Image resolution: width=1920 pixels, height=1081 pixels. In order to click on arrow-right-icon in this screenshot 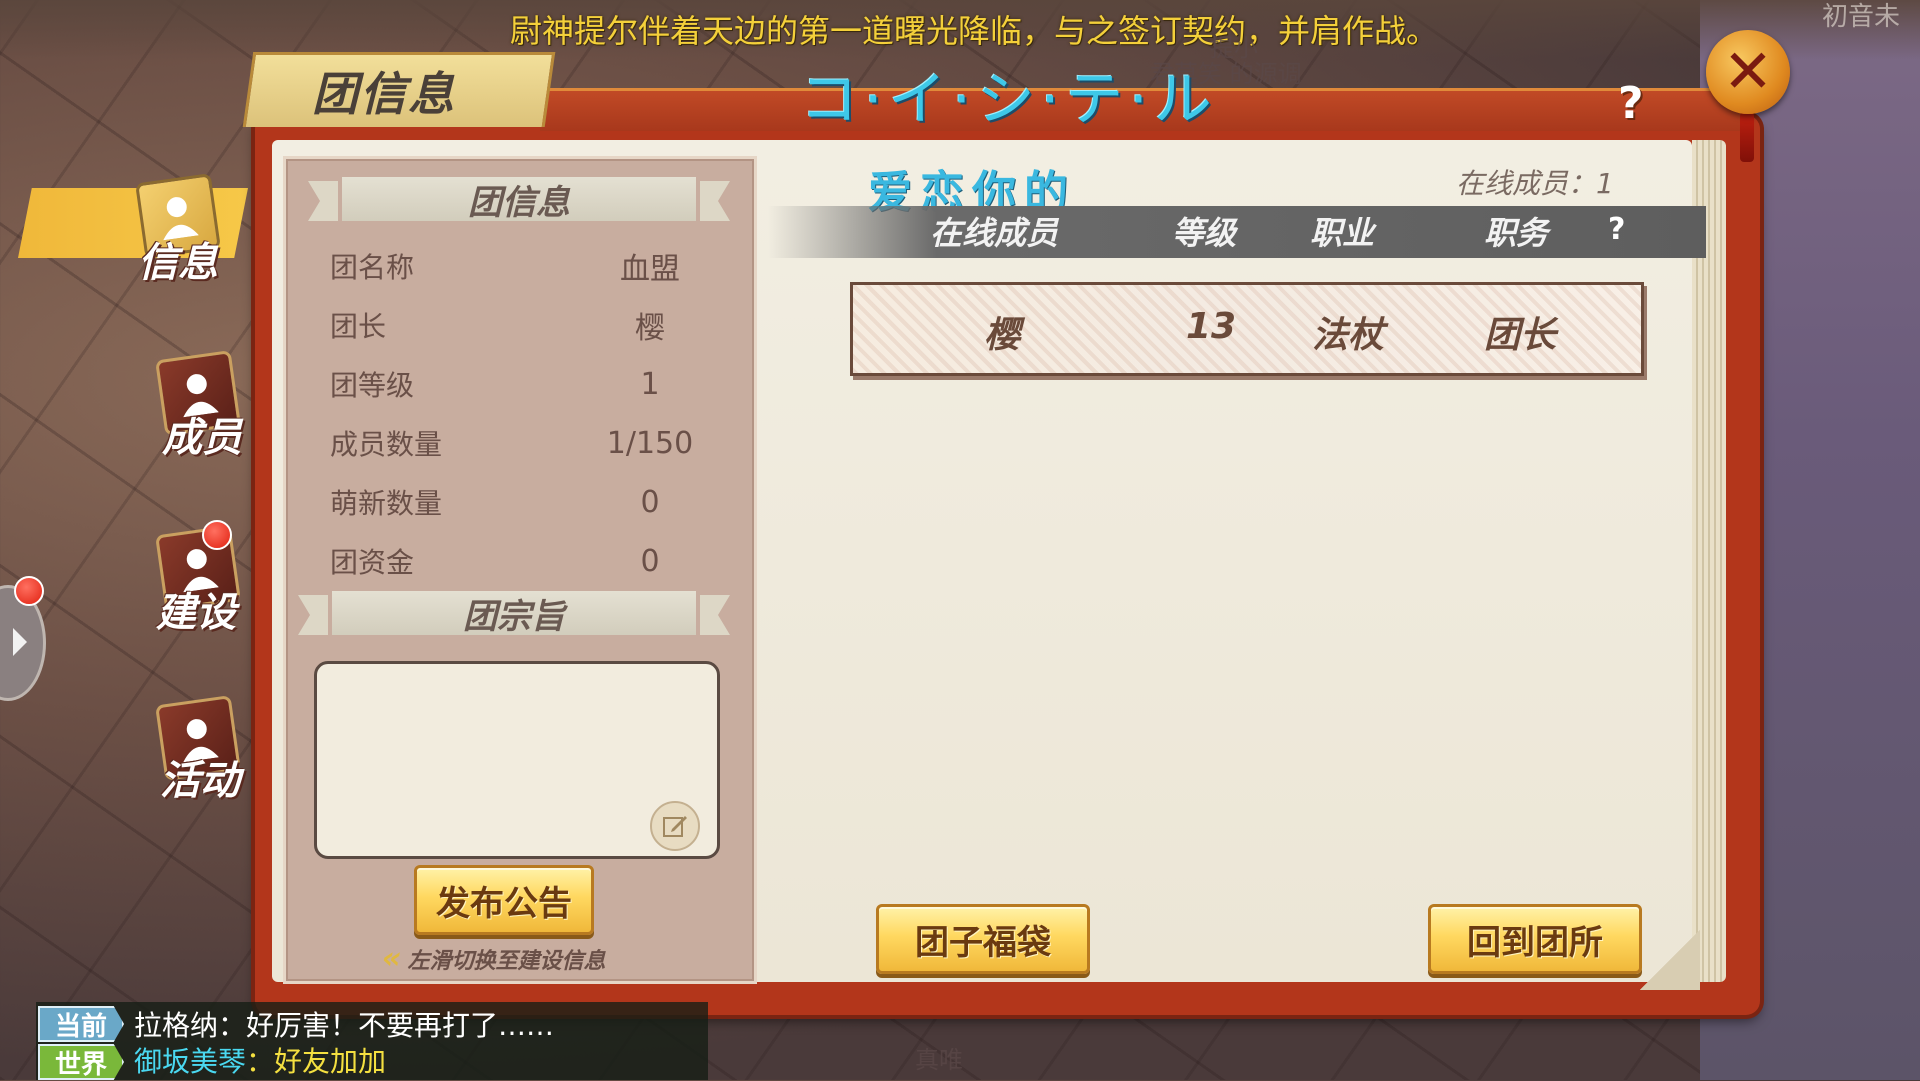, I will do `click(20, 642)`.